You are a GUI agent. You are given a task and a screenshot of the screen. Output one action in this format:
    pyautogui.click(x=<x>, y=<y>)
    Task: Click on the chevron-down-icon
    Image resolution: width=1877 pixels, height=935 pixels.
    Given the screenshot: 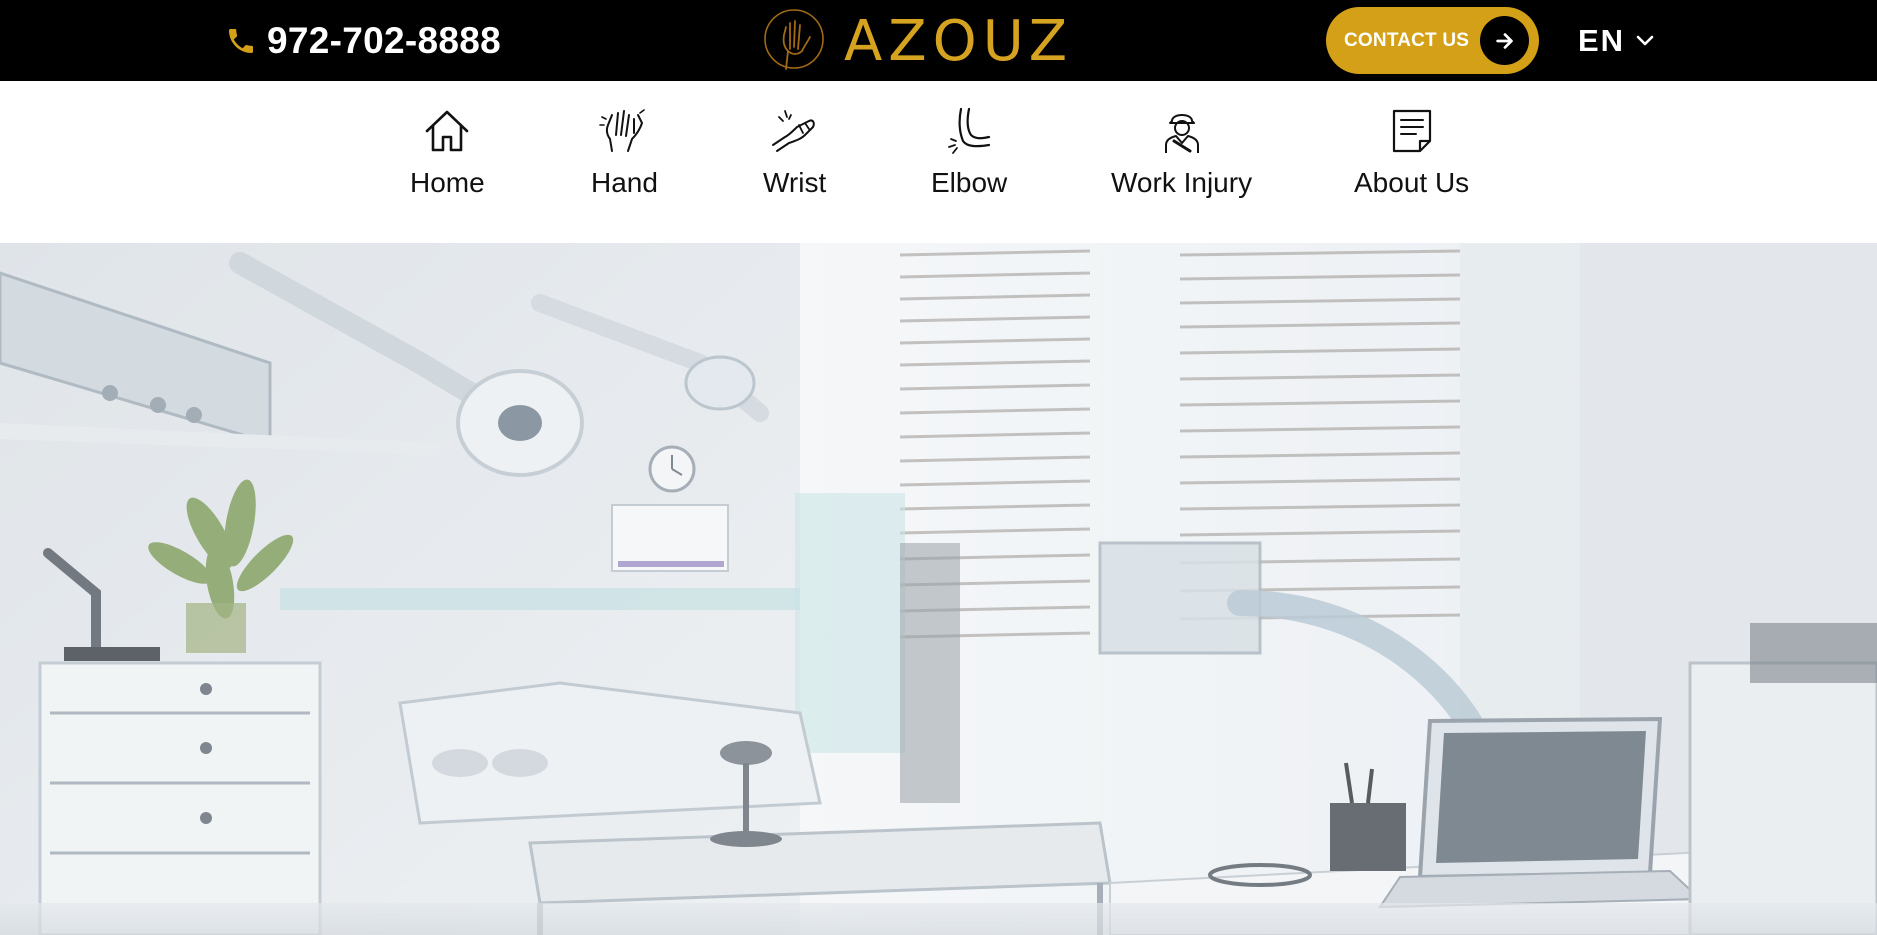 What is the action you would take?
    pyautogui.click(x=1645, y=40)
    